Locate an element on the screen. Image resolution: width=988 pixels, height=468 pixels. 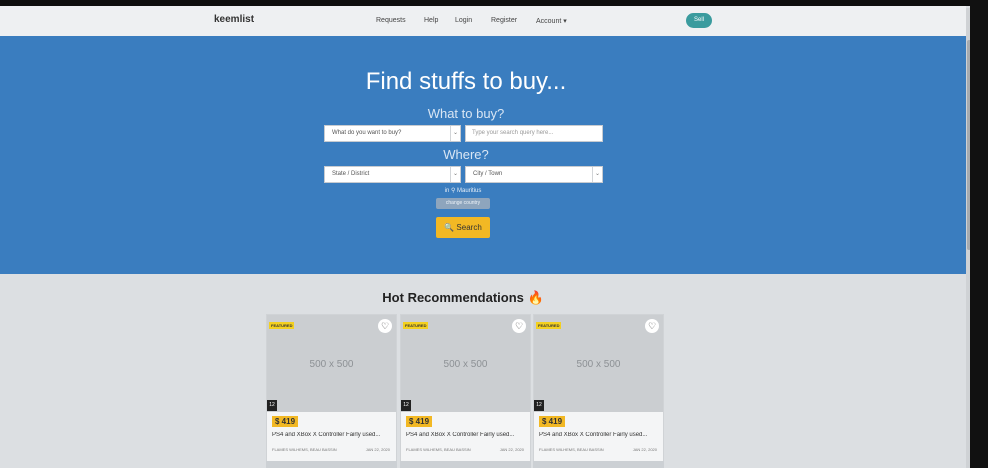
state-select-value: State / District is located at coordinates (351, 174).